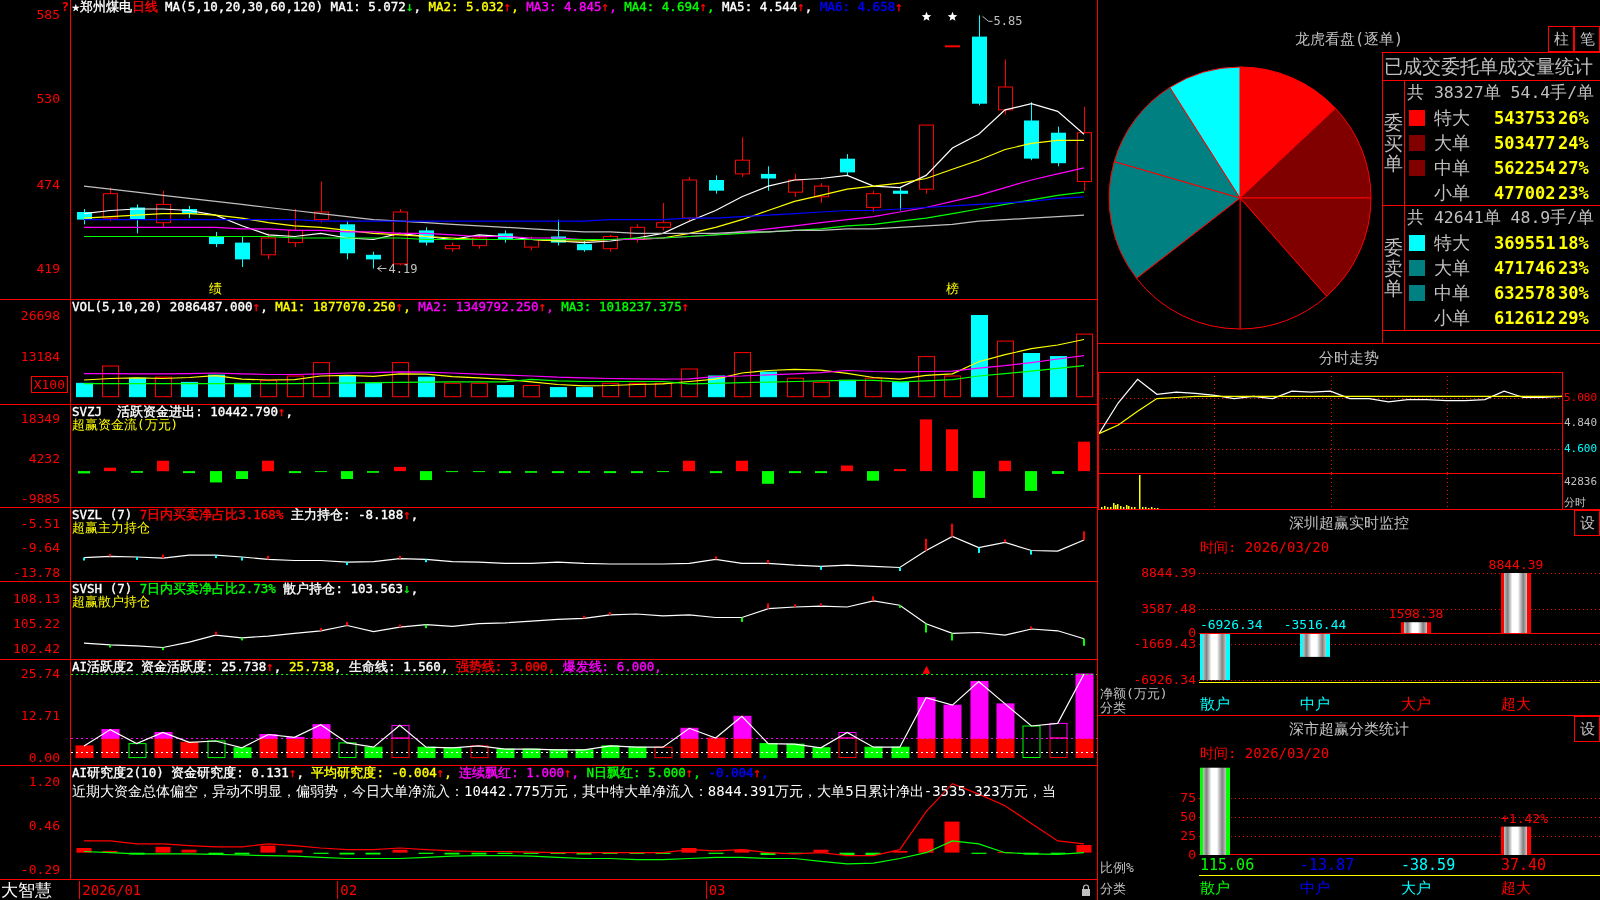  What do you see at coordinates (1575, 503) in the screenshot?
I see `axis-label: 分时` at bounding box center [1575, 503].